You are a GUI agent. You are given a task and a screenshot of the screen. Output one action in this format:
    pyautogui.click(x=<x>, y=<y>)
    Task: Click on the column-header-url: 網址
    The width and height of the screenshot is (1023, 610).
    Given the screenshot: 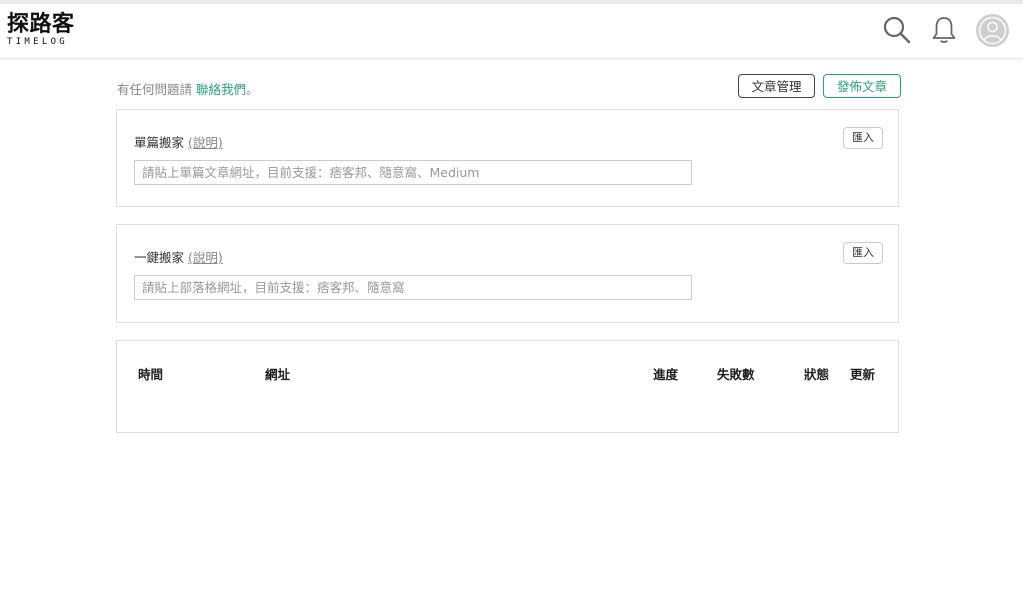 What is the action you would take?
    pyautogui.click(x=278, y=374)
    